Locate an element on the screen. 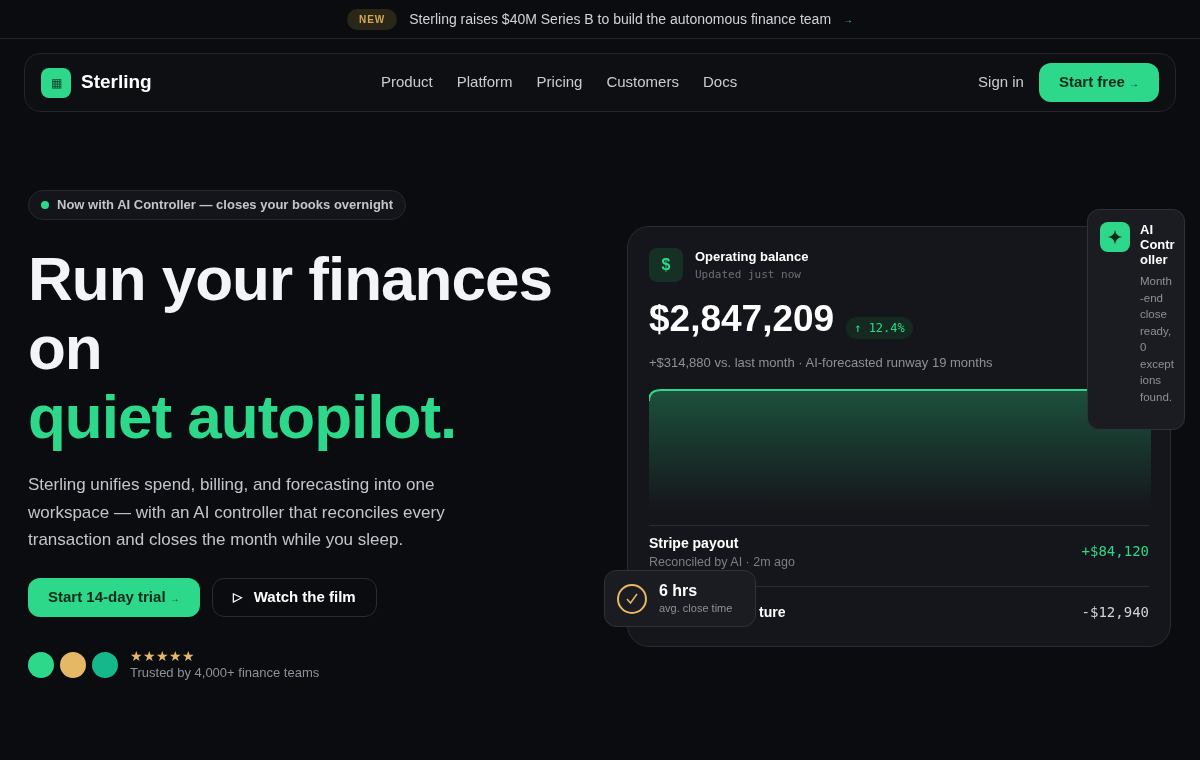 Image resolution: width=1200 pixels, height=760 pixels. card-subtitle: Updated just now is located at coordinates (748, 274).